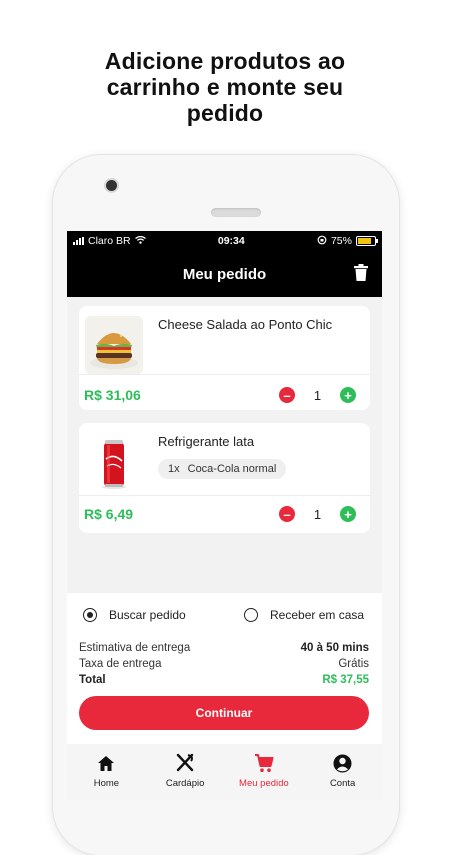 The image size is (450, 855). Describe the element at coordinates (111, 185) in the screenshot. I see `front-camera` at that location.